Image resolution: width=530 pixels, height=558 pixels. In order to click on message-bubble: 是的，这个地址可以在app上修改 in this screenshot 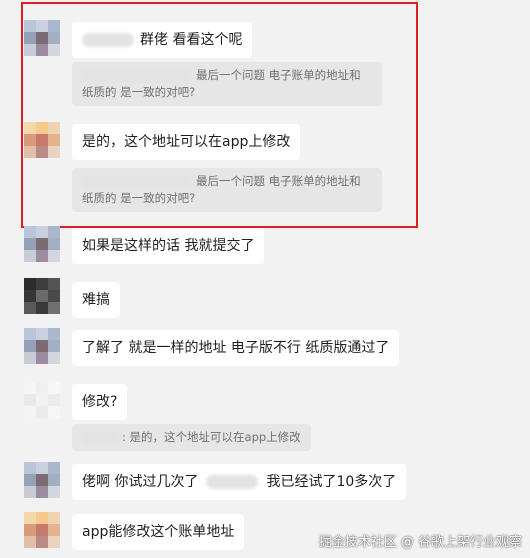, I will do `click(186, 142)`.